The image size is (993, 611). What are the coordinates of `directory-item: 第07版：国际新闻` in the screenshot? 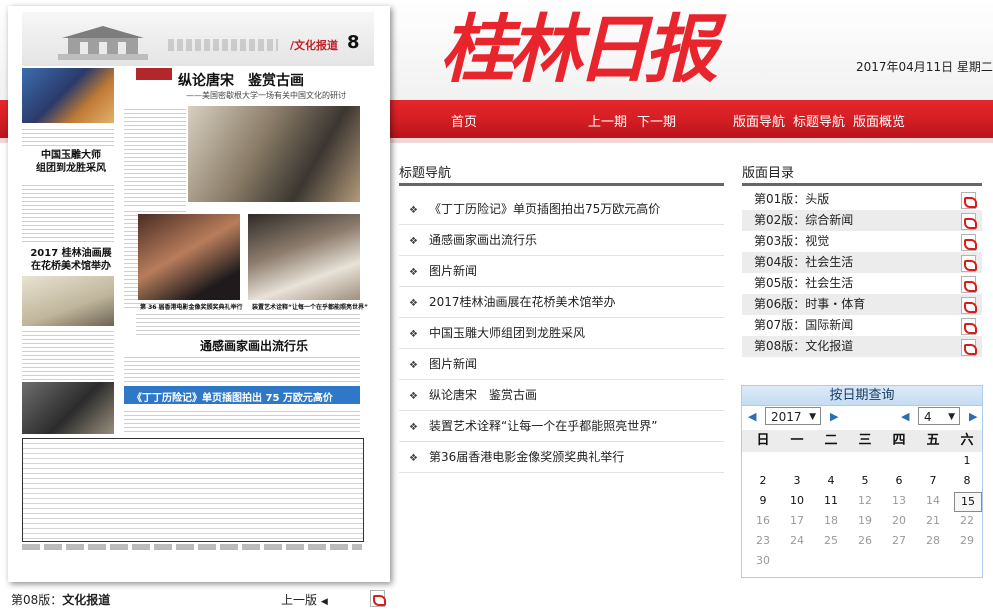 It's located at (862, 325).